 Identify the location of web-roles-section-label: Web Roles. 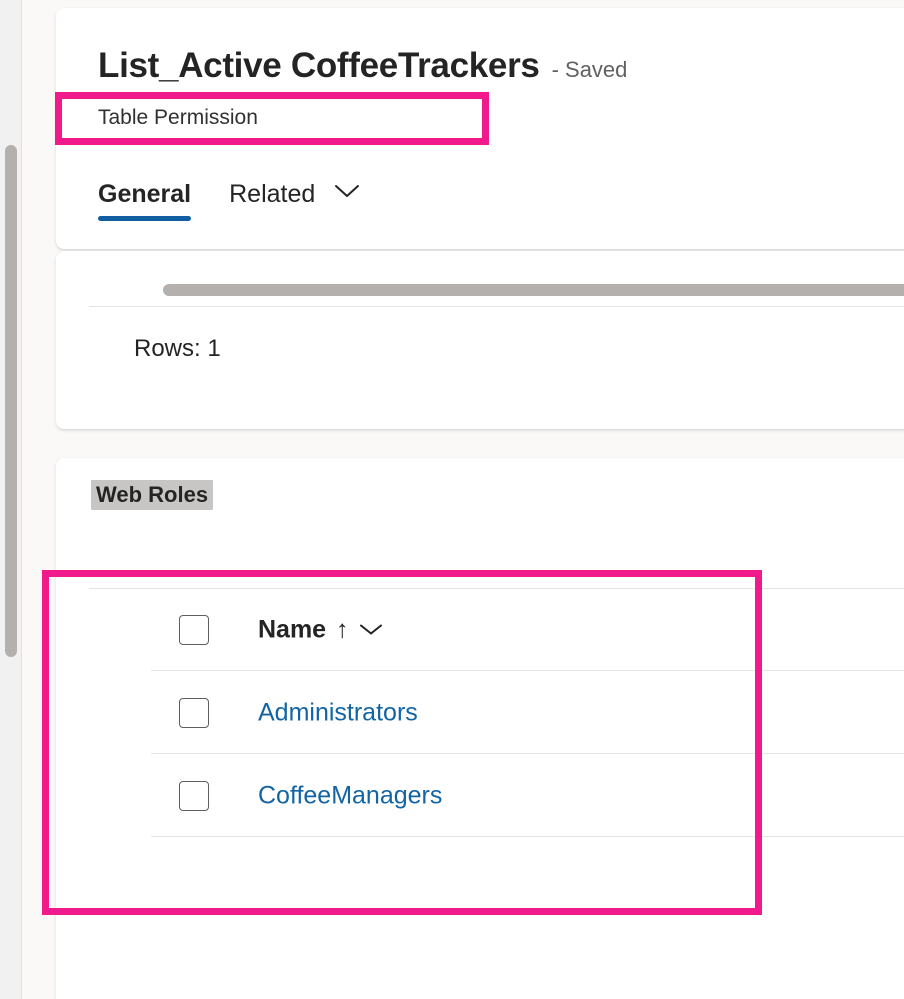
(152, 495).